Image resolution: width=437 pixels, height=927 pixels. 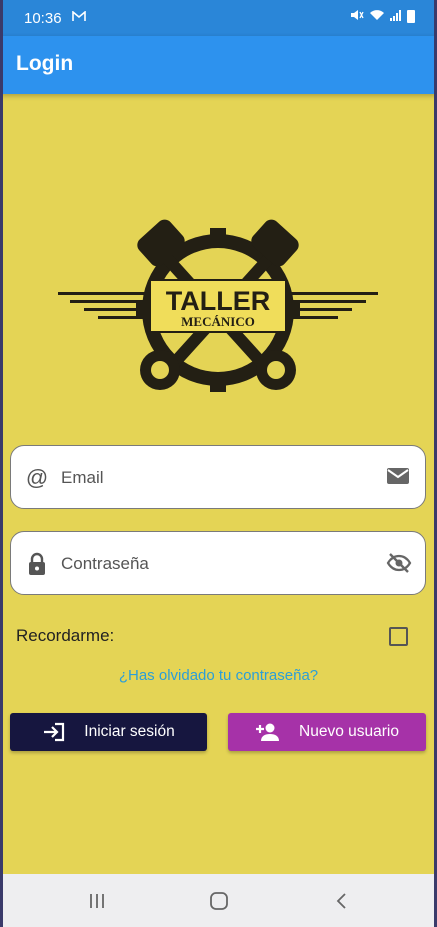 I want to click on gmail-icon, so click(x=79, y=17).